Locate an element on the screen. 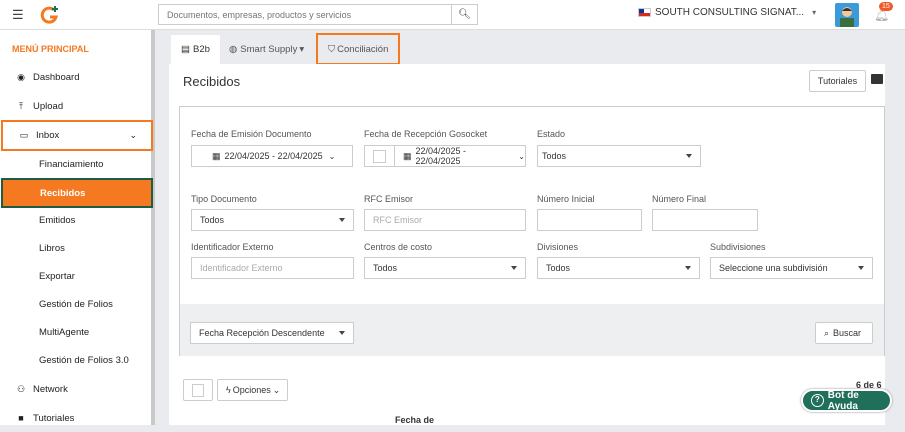 The width and height of the screenshot is (905, 432). tab-conciliacion: ⛉ Conciliación is located at coordinates (358, 49).